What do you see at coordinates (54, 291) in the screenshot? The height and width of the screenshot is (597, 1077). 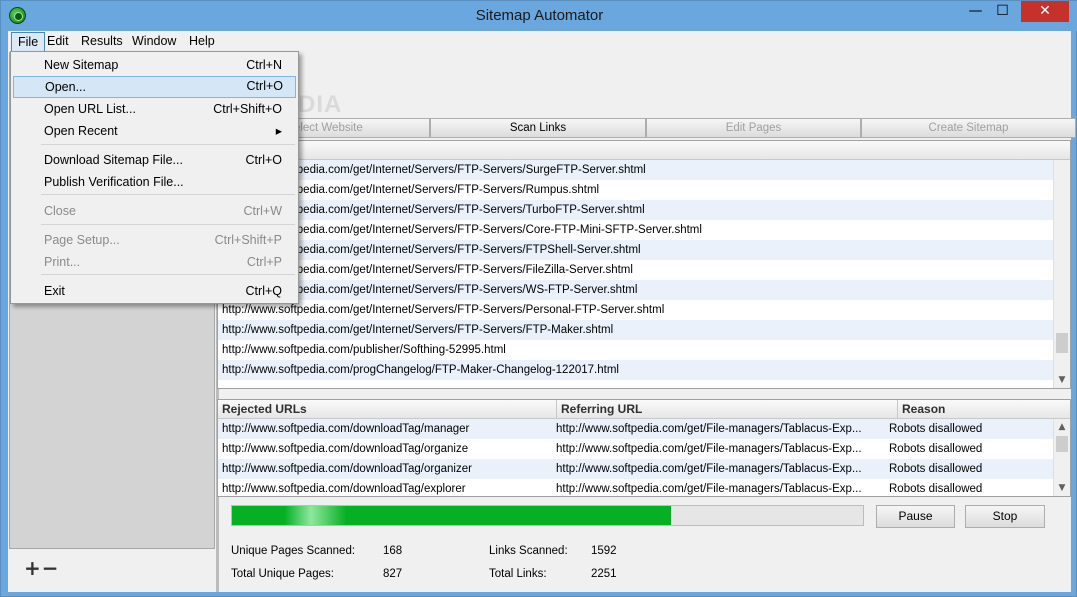 I see `menu-item-label: Exit` at bounding box center [54, 291].